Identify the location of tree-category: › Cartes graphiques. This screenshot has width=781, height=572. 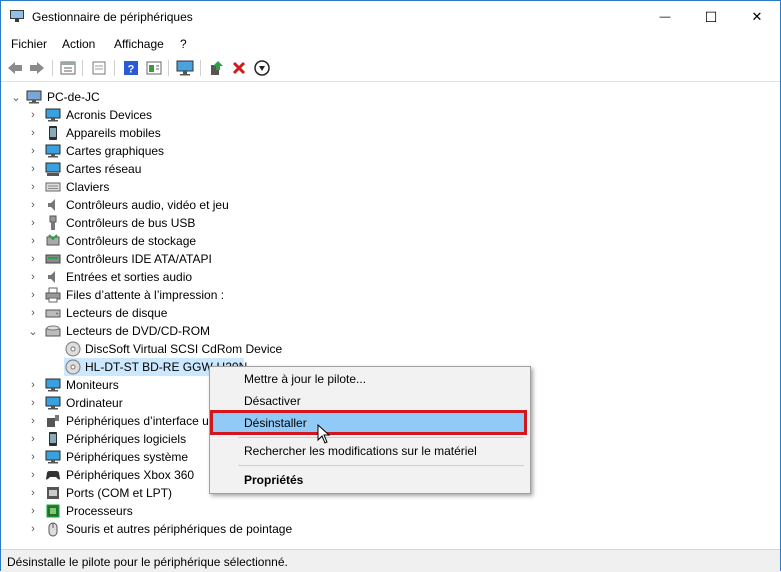
(390, 151).